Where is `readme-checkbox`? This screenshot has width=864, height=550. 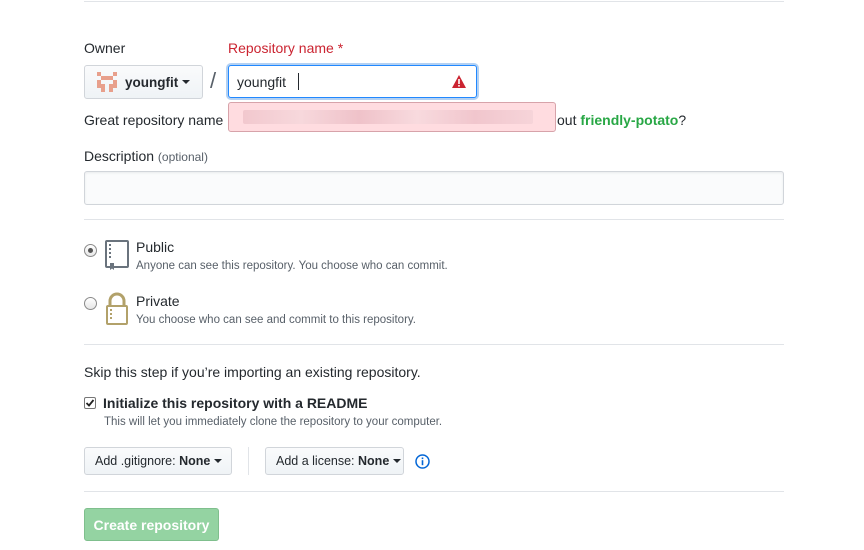
readme-checkbox is located at coordinates (90, 403).